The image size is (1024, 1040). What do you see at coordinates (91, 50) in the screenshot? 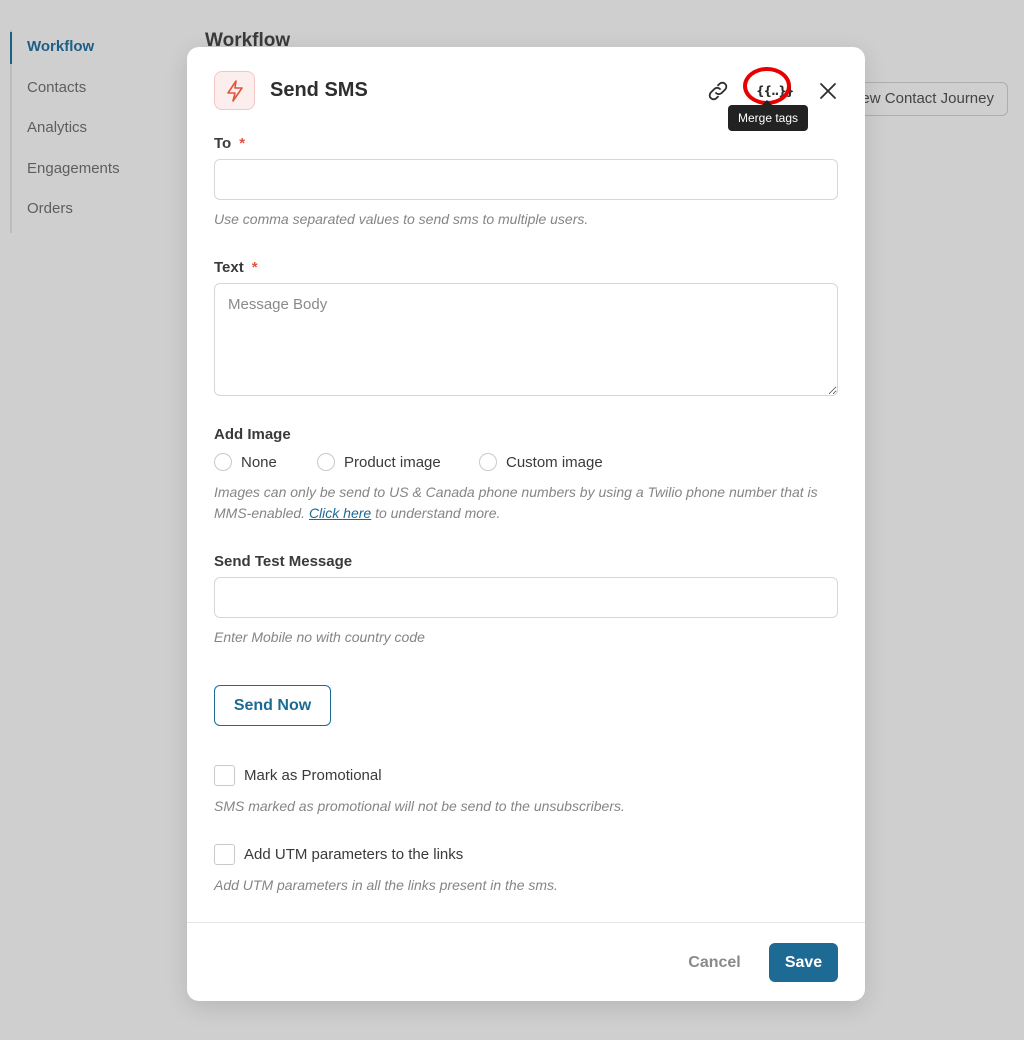
I see `sidebar-item-workflow: Workflow` at bounding box center [91, 50].